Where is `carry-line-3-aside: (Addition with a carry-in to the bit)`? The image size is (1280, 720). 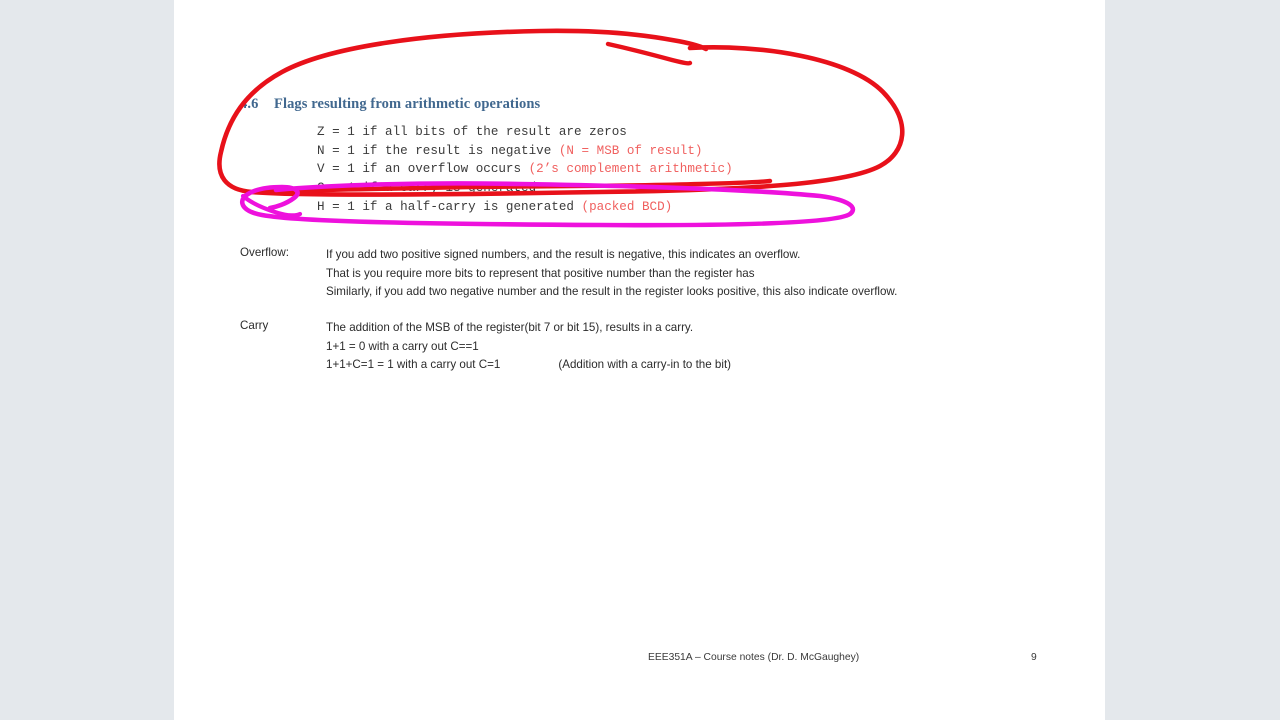 carry-line-3-aside: (Addition with a carry-in to the bit) is located at coordinates (645, 364).